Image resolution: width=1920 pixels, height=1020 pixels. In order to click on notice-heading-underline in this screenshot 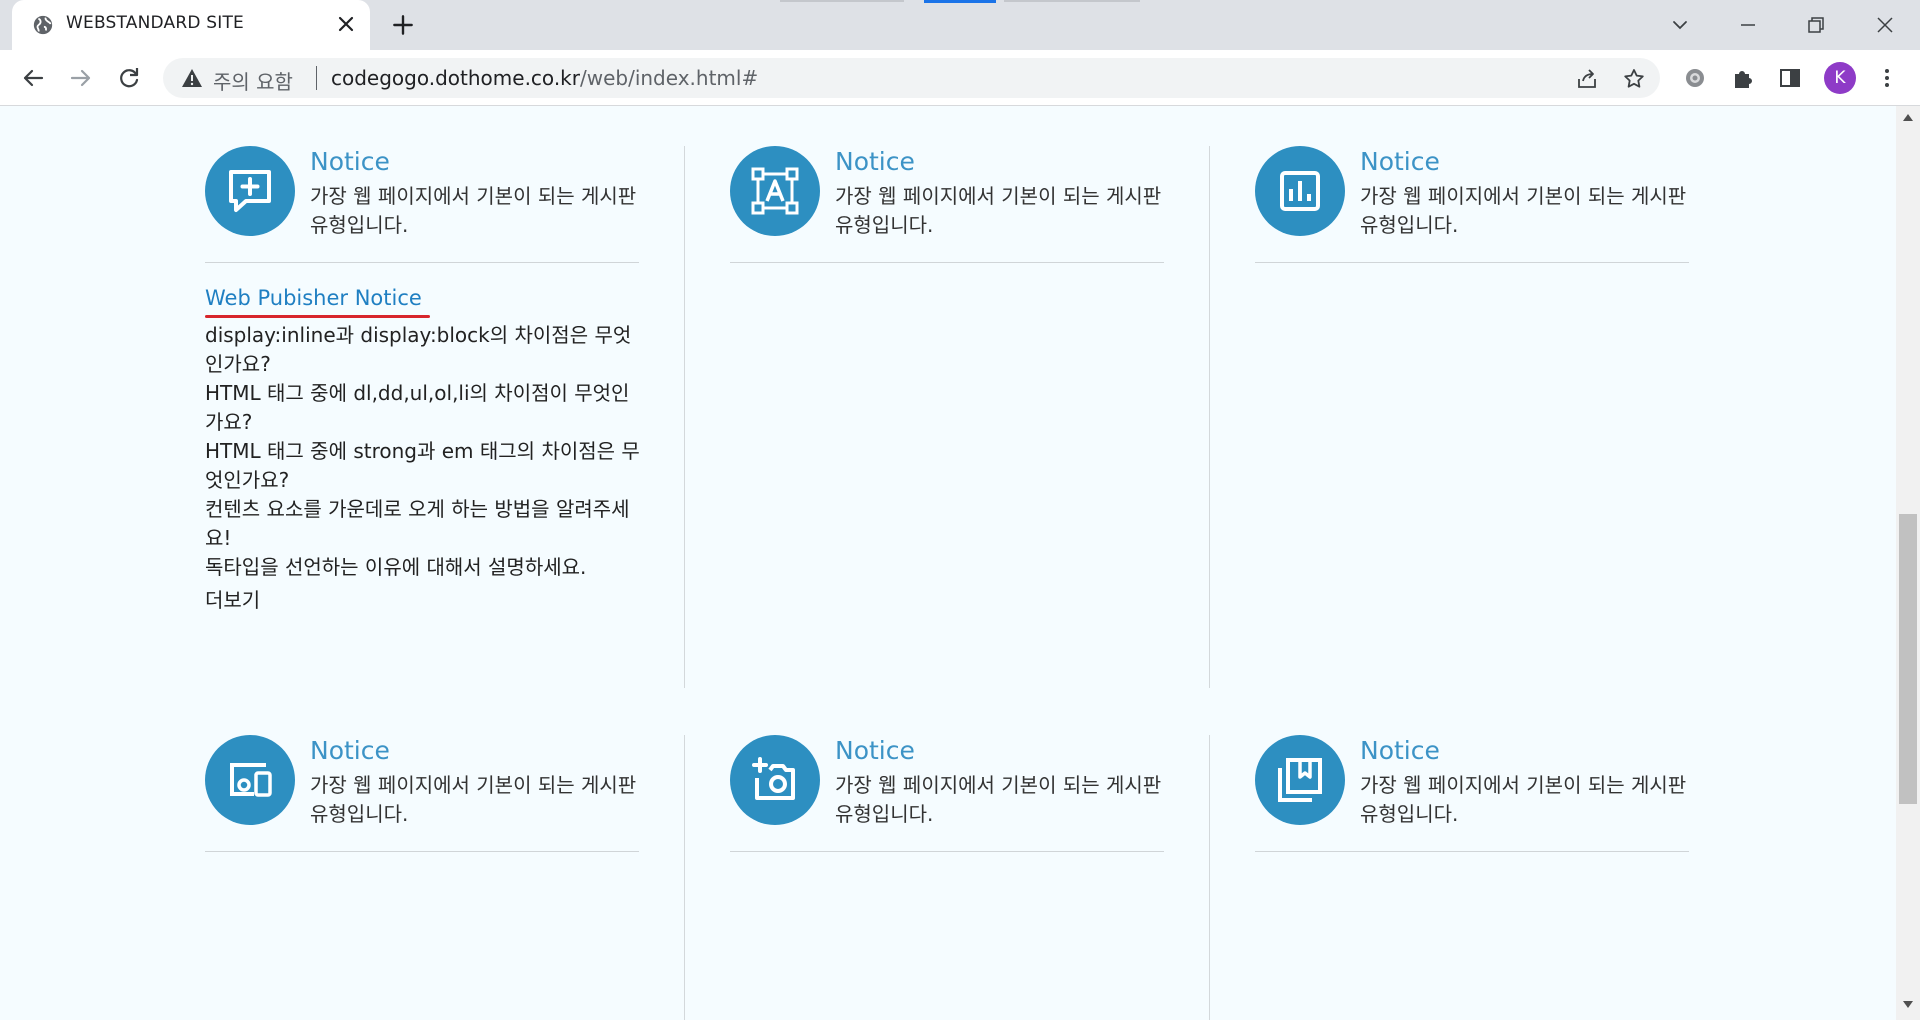, I will do `click(317, 316)`.